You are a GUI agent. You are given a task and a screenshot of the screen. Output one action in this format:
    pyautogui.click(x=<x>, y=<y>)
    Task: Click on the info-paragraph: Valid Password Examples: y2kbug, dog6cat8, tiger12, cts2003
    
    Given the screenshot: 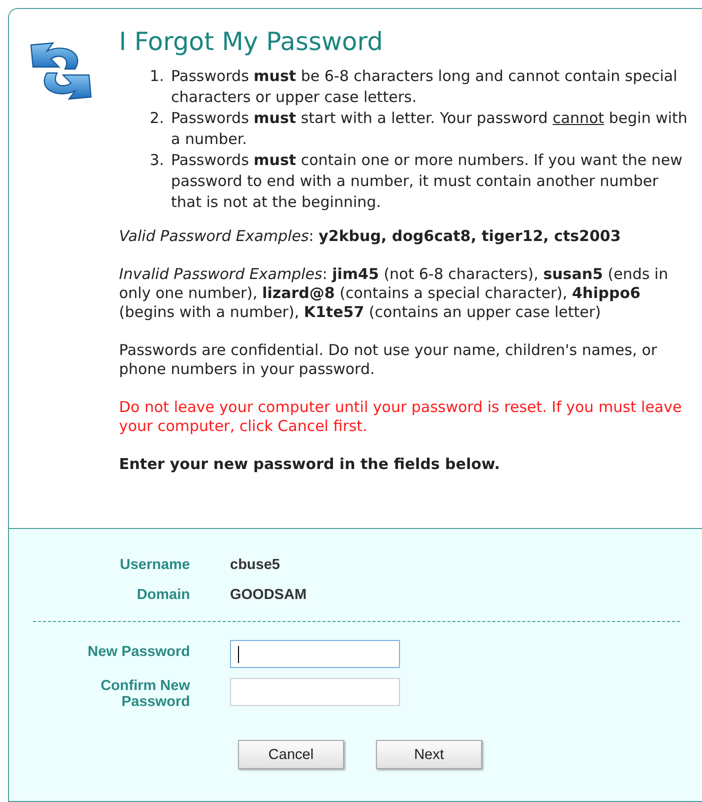 What is the action you would take?
    pyautogui.click(x=370, y=236)
    